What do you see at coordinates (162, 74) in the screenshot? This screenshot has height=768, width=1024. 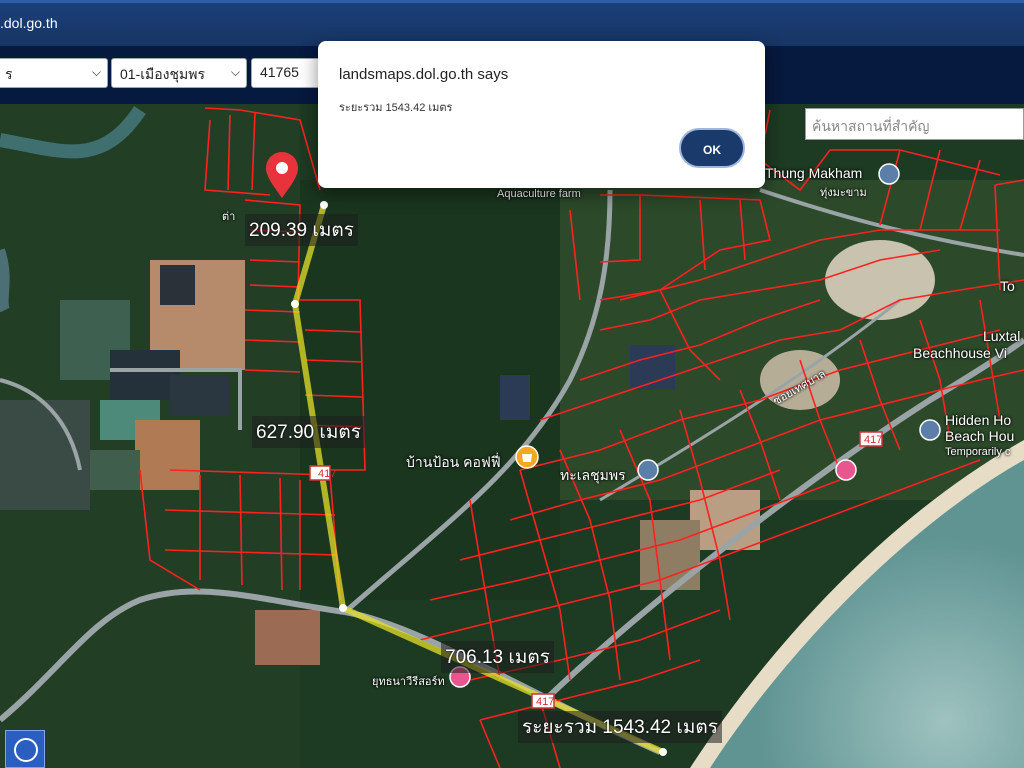 I see `district-select-value: 01-เมืองชุมพร` at bounding box center [162, 74].